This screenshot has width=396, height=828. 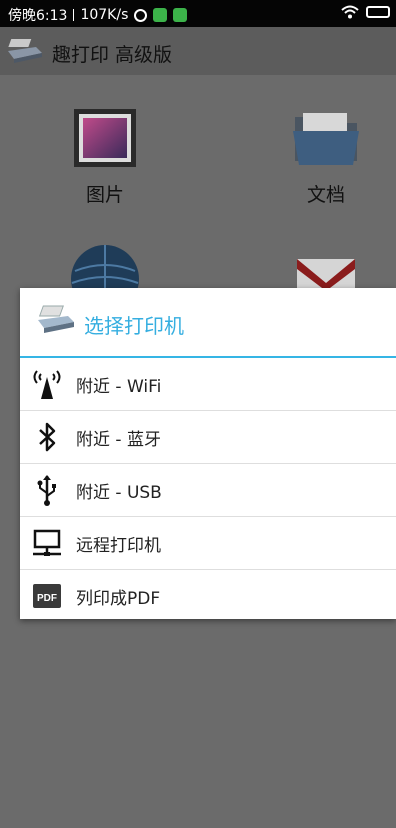 What do you see at coordinates (141, 15) in the screenshot?
I see `alarm-icon` at bounding box center [141, 15].